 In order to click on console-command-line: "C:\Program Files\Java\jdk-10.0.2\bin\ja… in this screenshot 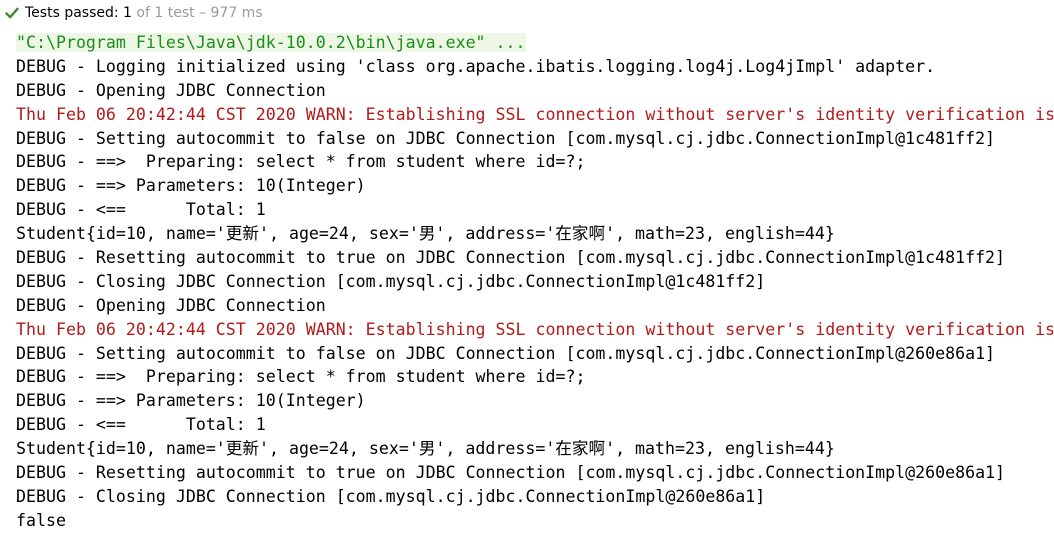, I will do `click(535, 43)`.